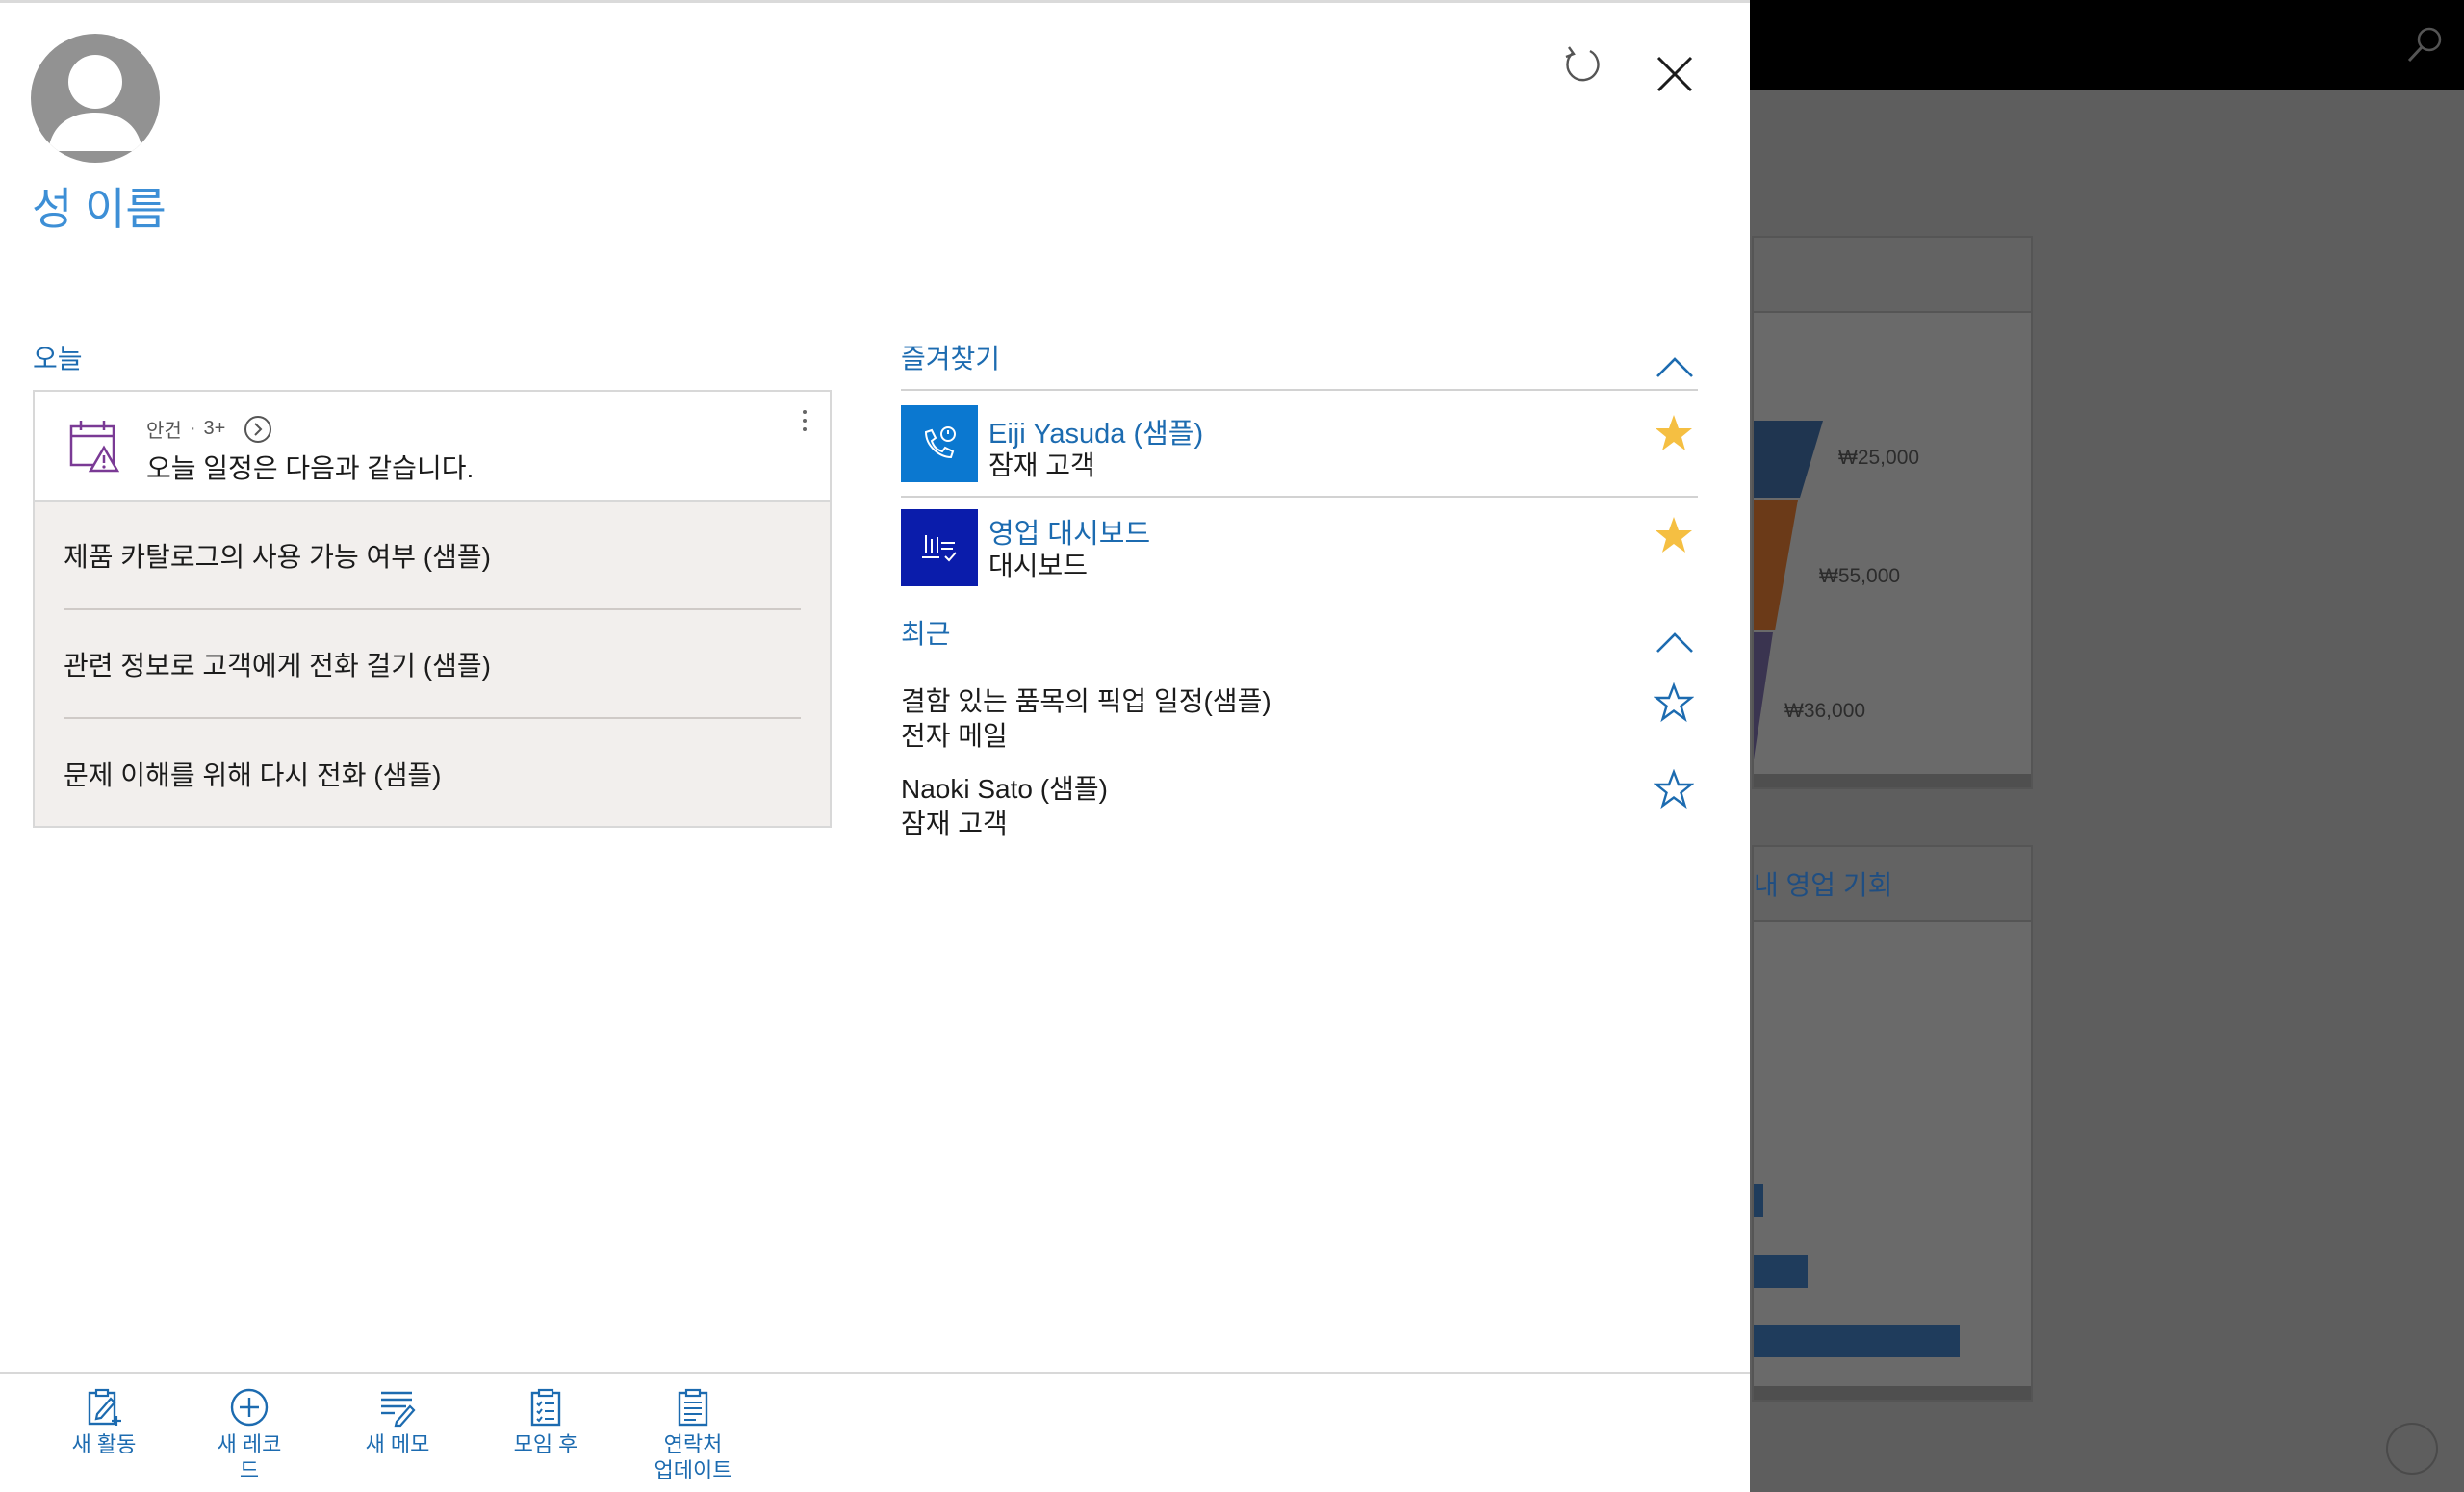  Describe the element at coordinates (397, 1444) in the screenshot. I see `new-note-label: 새 메모` at that location.